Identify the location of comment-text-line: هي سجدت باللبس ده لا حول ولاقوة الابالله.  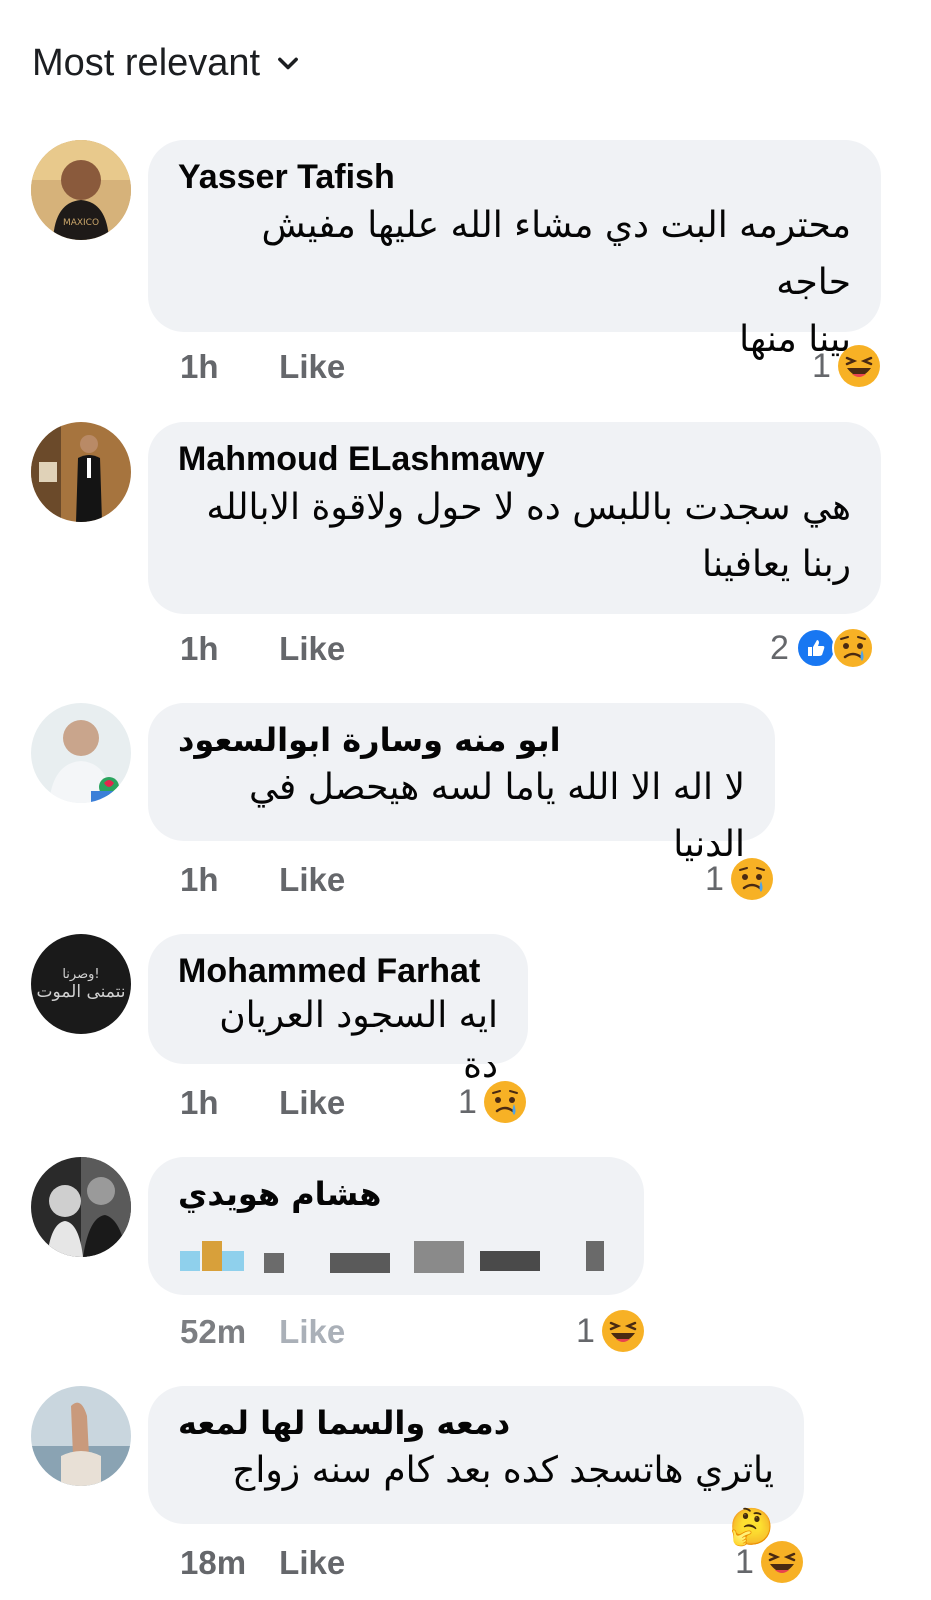
(528, 507).